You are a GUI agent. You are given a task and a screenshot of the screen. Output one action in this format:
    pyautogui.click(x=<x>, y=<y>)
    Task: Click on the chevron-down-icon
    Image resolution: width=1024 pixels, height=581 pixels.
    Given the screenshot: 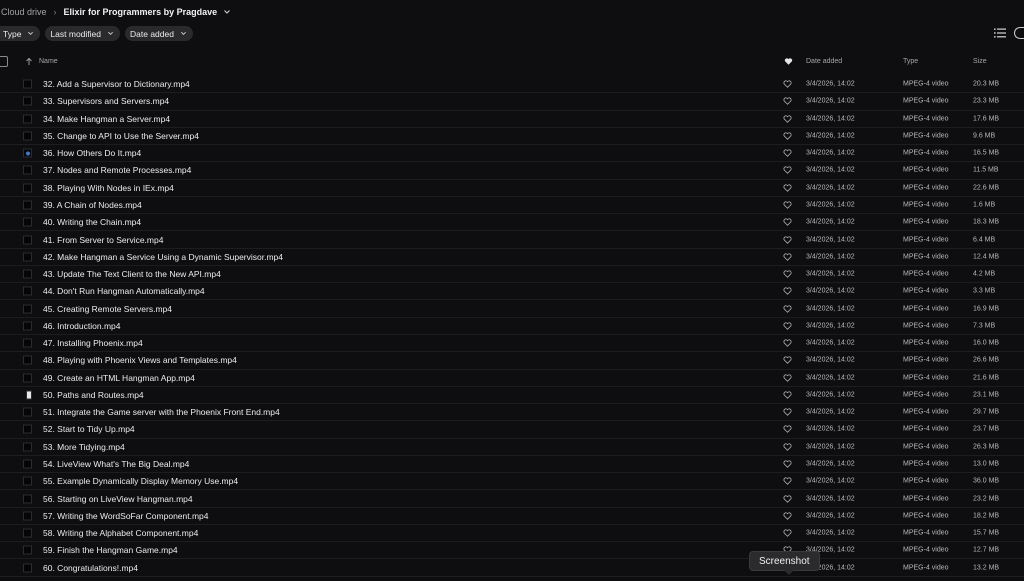 What is the action you would take?
    pyautogui.click(x=227, y=12)
    